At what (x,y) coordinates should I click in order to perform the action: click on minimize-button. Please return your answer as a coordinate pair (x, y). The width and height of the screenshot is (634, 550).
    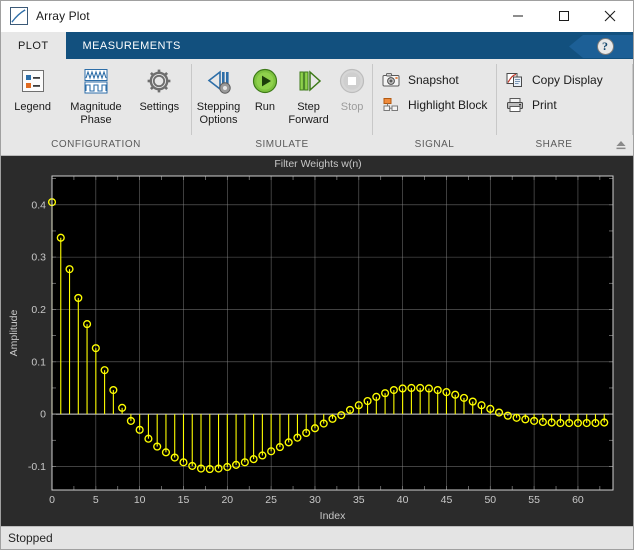
    Looking at the image, I should click on (518, 16).